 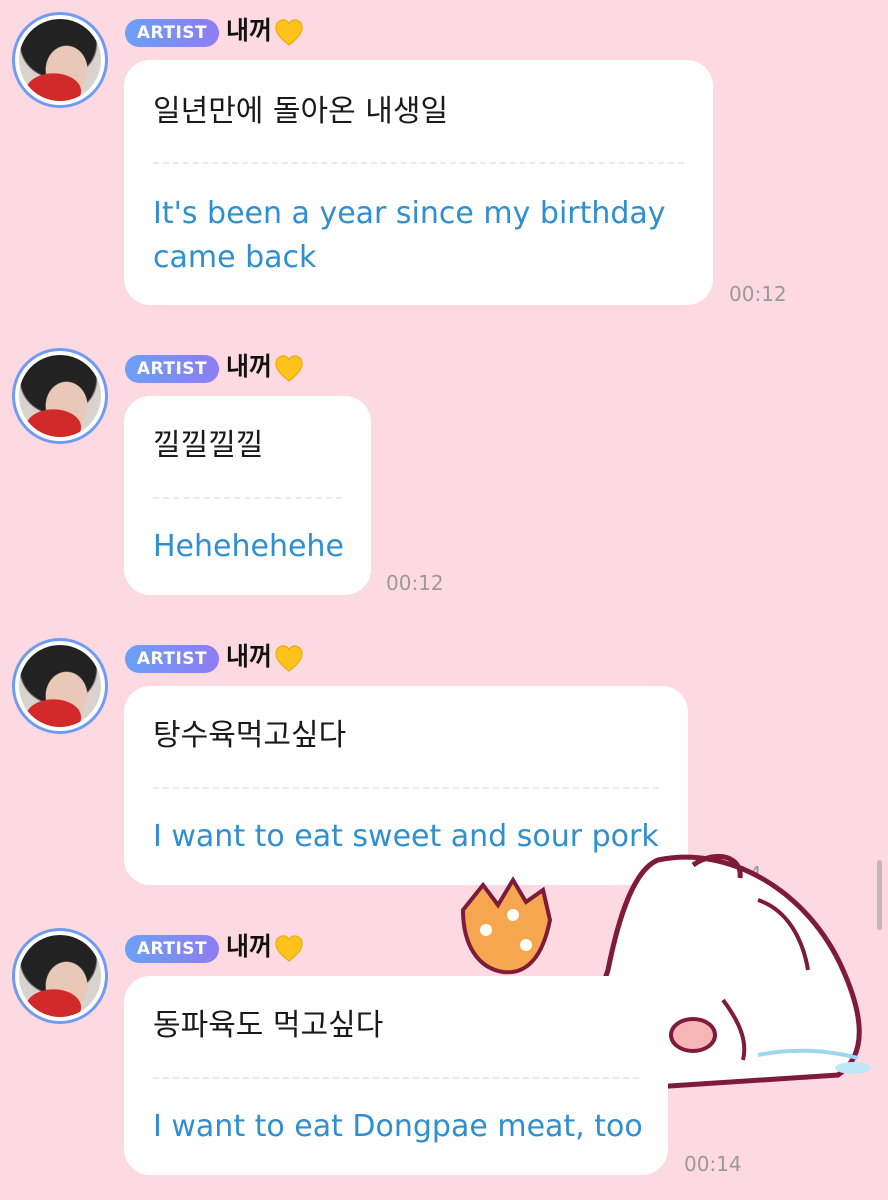 What do you see at coordinates (713, 1164) in the screenshot?
I see `timestamp: 00:14` at bounding box center [713, 1164].